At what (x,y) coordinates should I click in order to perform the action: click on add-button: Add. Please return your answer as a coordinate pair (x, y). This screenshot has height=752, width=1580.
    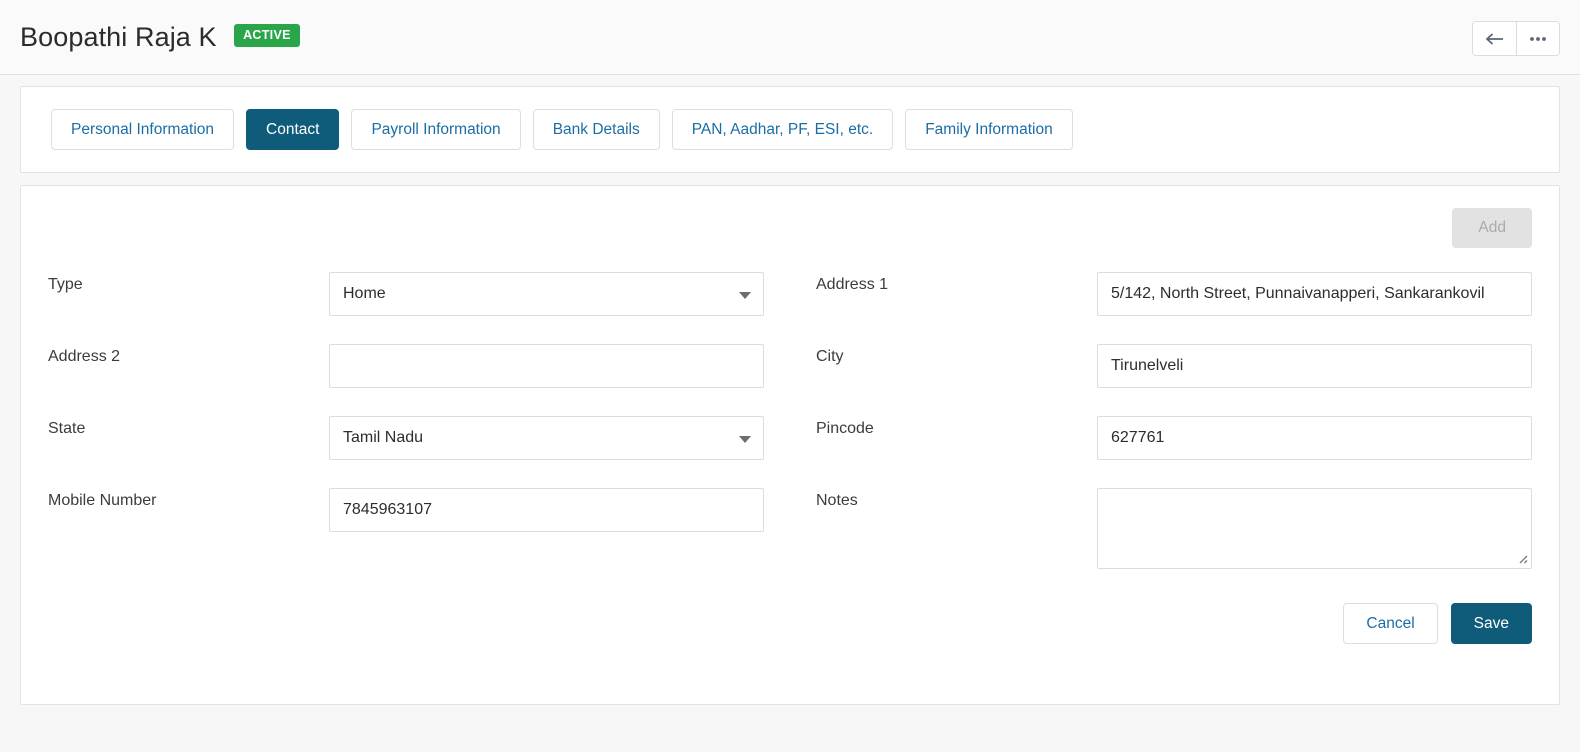
    Looking at the image, I should click on (1492, 228).